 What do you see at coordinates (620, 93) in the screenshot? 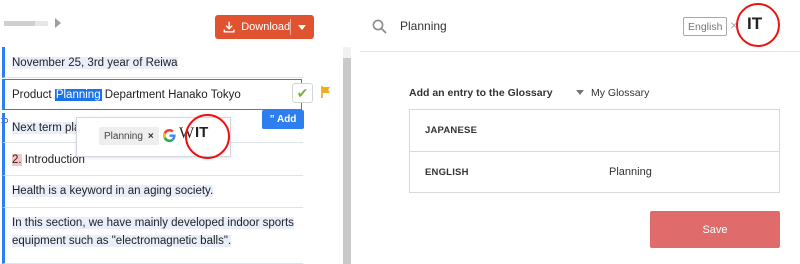
I see `glossary-select: My Glossary` at bounding box center [620, 93].